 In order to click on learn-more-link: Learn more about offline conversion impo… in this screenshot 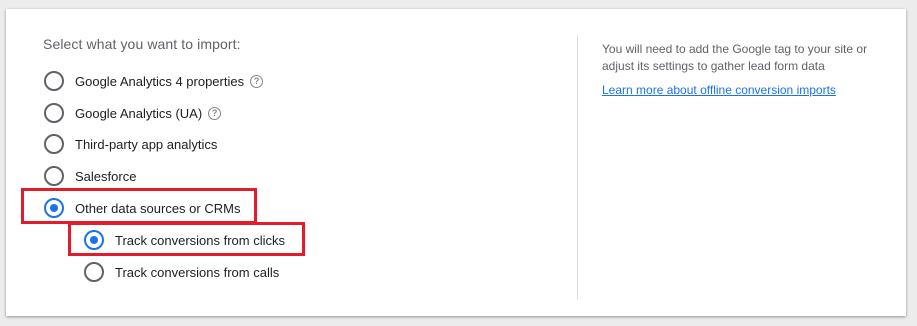, I will do `click(719, 90)`.